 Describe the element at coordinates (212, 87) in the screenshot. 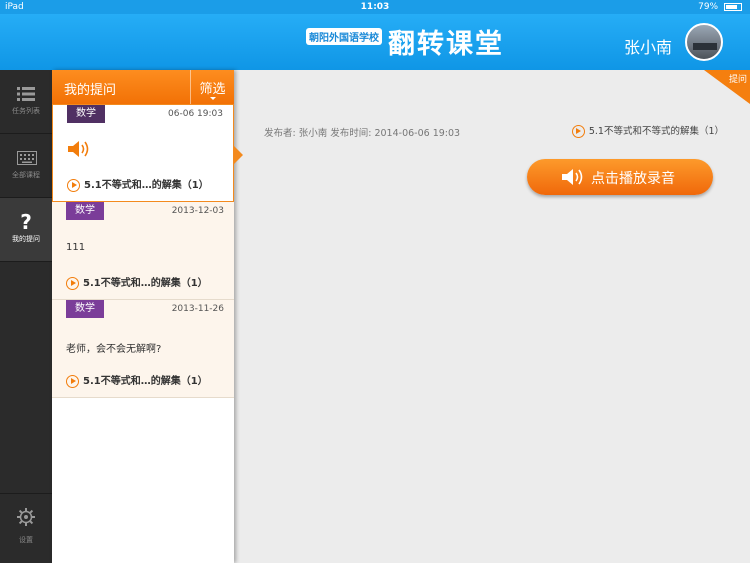

I see `filter-button: 筛选` at that location.